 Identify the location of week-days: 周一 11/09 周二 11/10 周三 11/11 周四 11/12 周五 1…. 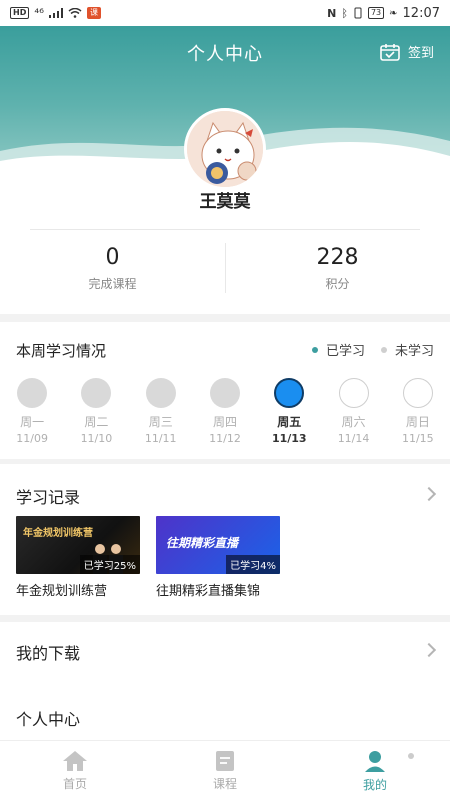
(225, 411).